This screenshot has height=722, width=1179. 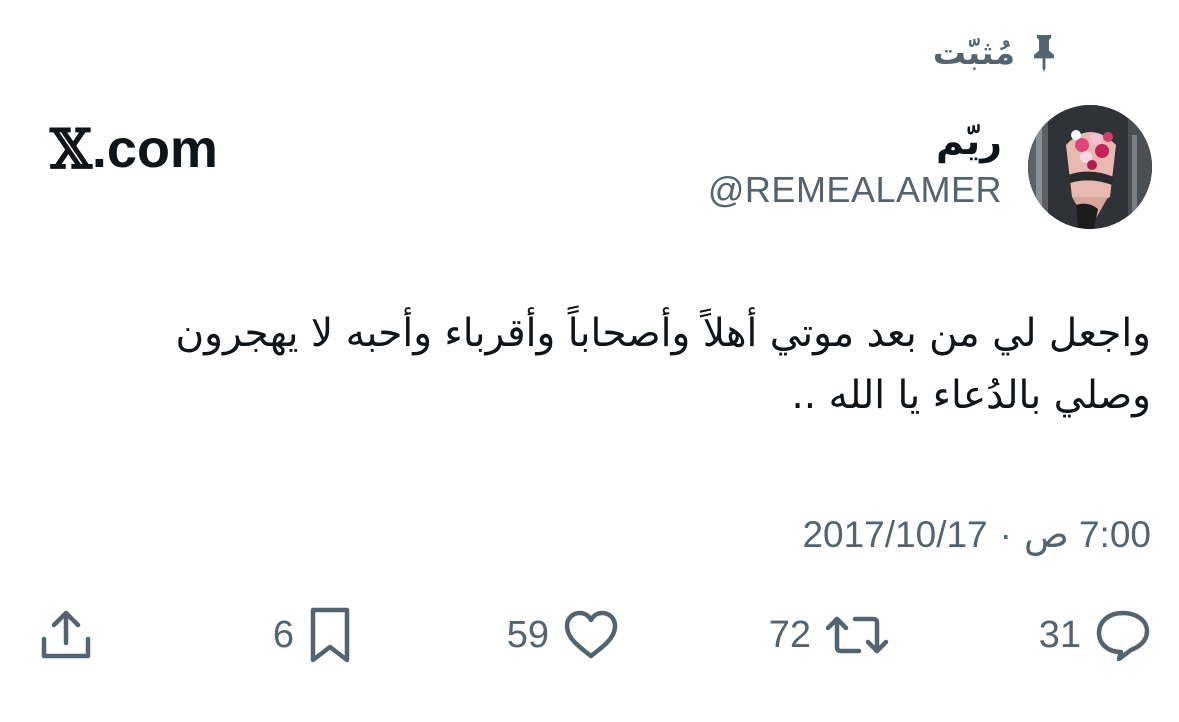 I want to click on share-button, so click(x=66, y=635).